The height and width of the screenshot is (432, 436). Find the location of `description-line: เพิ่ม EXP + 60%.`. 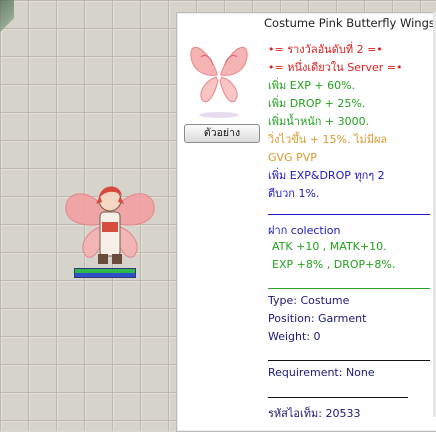

description-line: เพิ่ม EXP + 60%. is located at coordinates (312, 85).